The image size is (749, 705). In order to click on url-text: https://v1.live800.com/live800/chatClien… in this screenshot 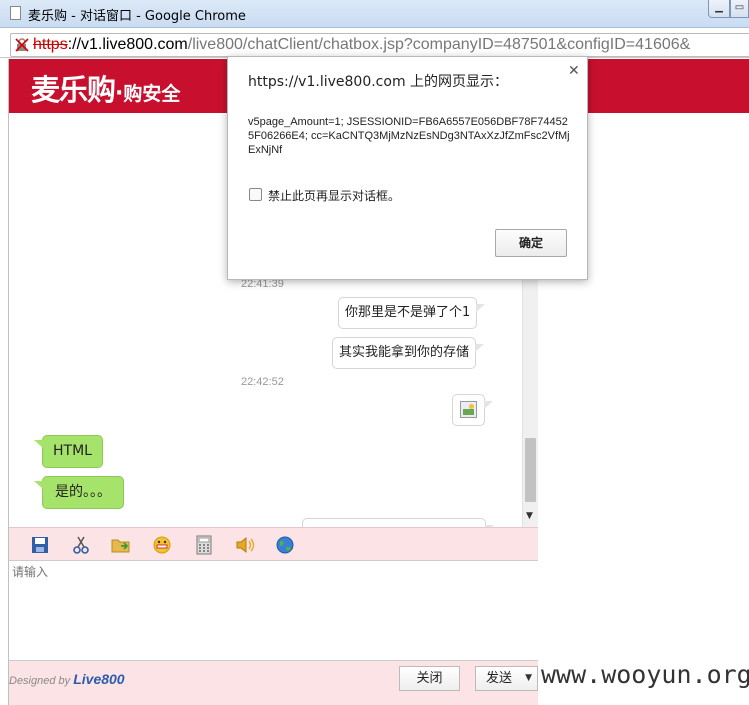, I will do `click(361, 45)`.